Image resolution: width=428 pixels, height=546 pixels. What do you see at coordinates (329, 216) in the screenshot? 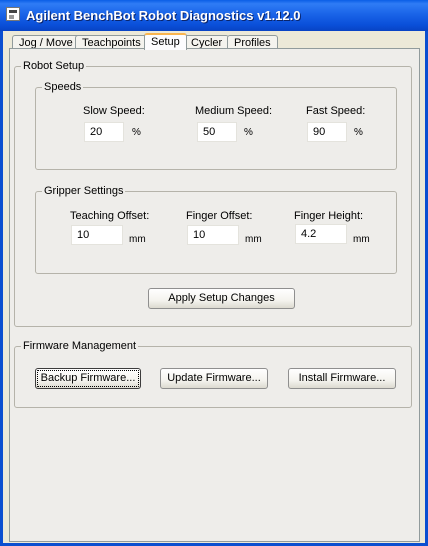
I see `finger-height-label: Finger Height:` at bounding box center [329, 216].